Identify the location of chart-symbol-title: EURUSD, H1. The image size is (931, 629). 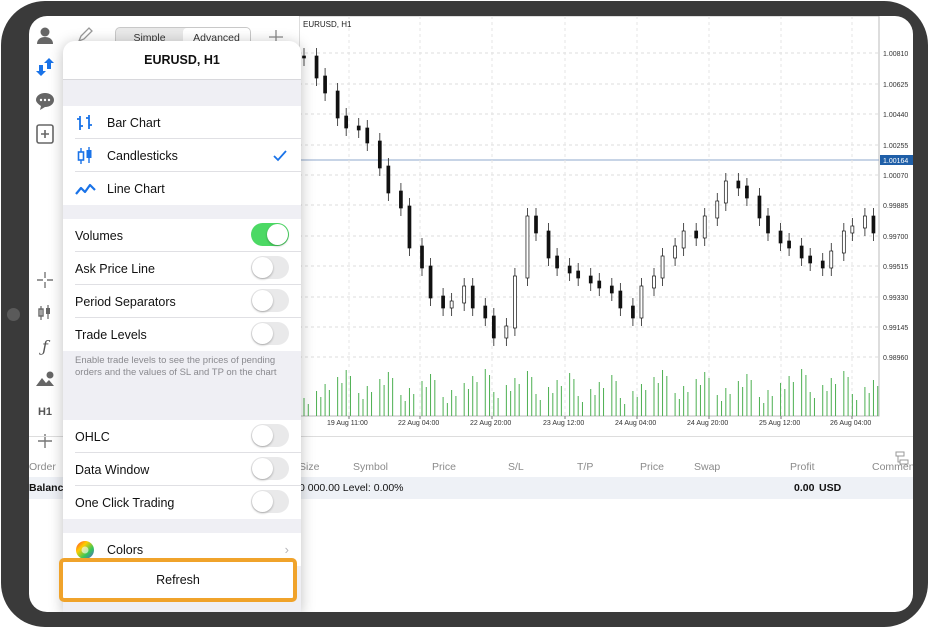
(327, 24).